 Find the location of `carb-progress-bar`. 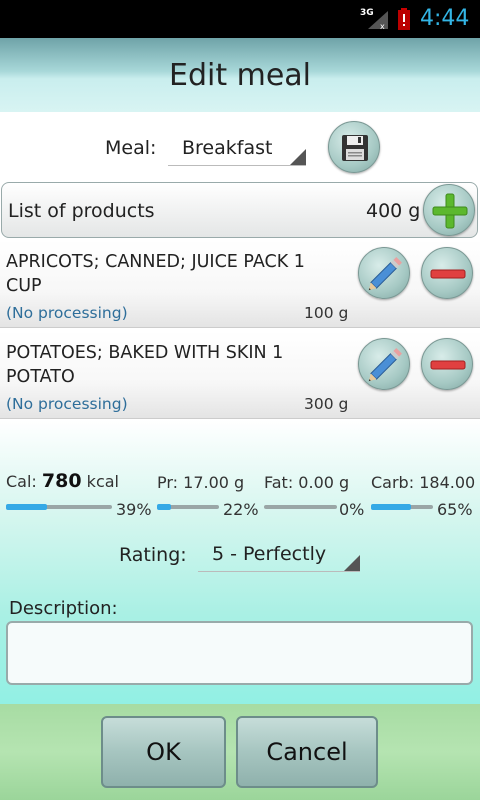

carb-progress-bar is located at coordinates (402, 507).